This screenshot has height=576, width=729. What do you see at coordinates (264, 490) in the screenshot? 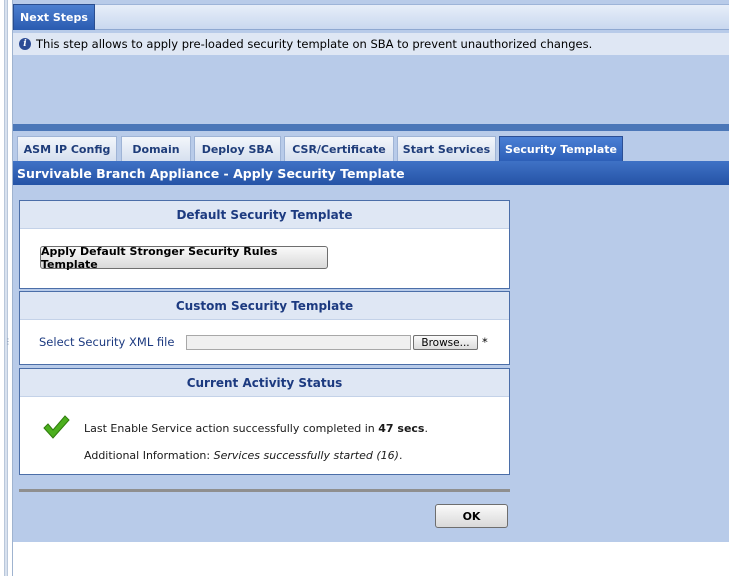
I see `footer-divider` at bounding box center [264, 490].